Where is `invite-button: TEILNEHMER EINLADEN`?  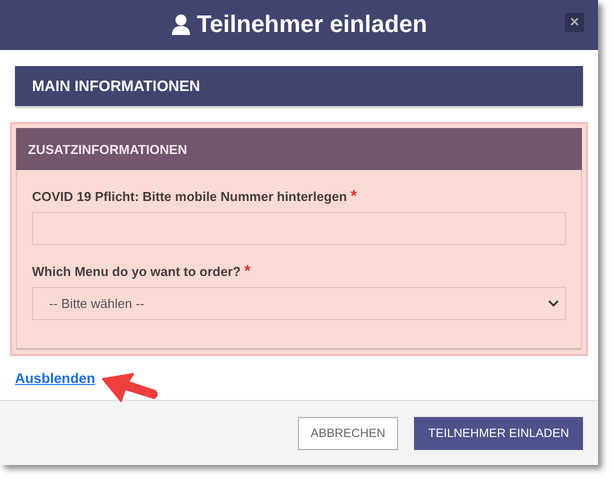
invite-button: TEILNEHMER EINLADEN is located at coordinates (498, 433).